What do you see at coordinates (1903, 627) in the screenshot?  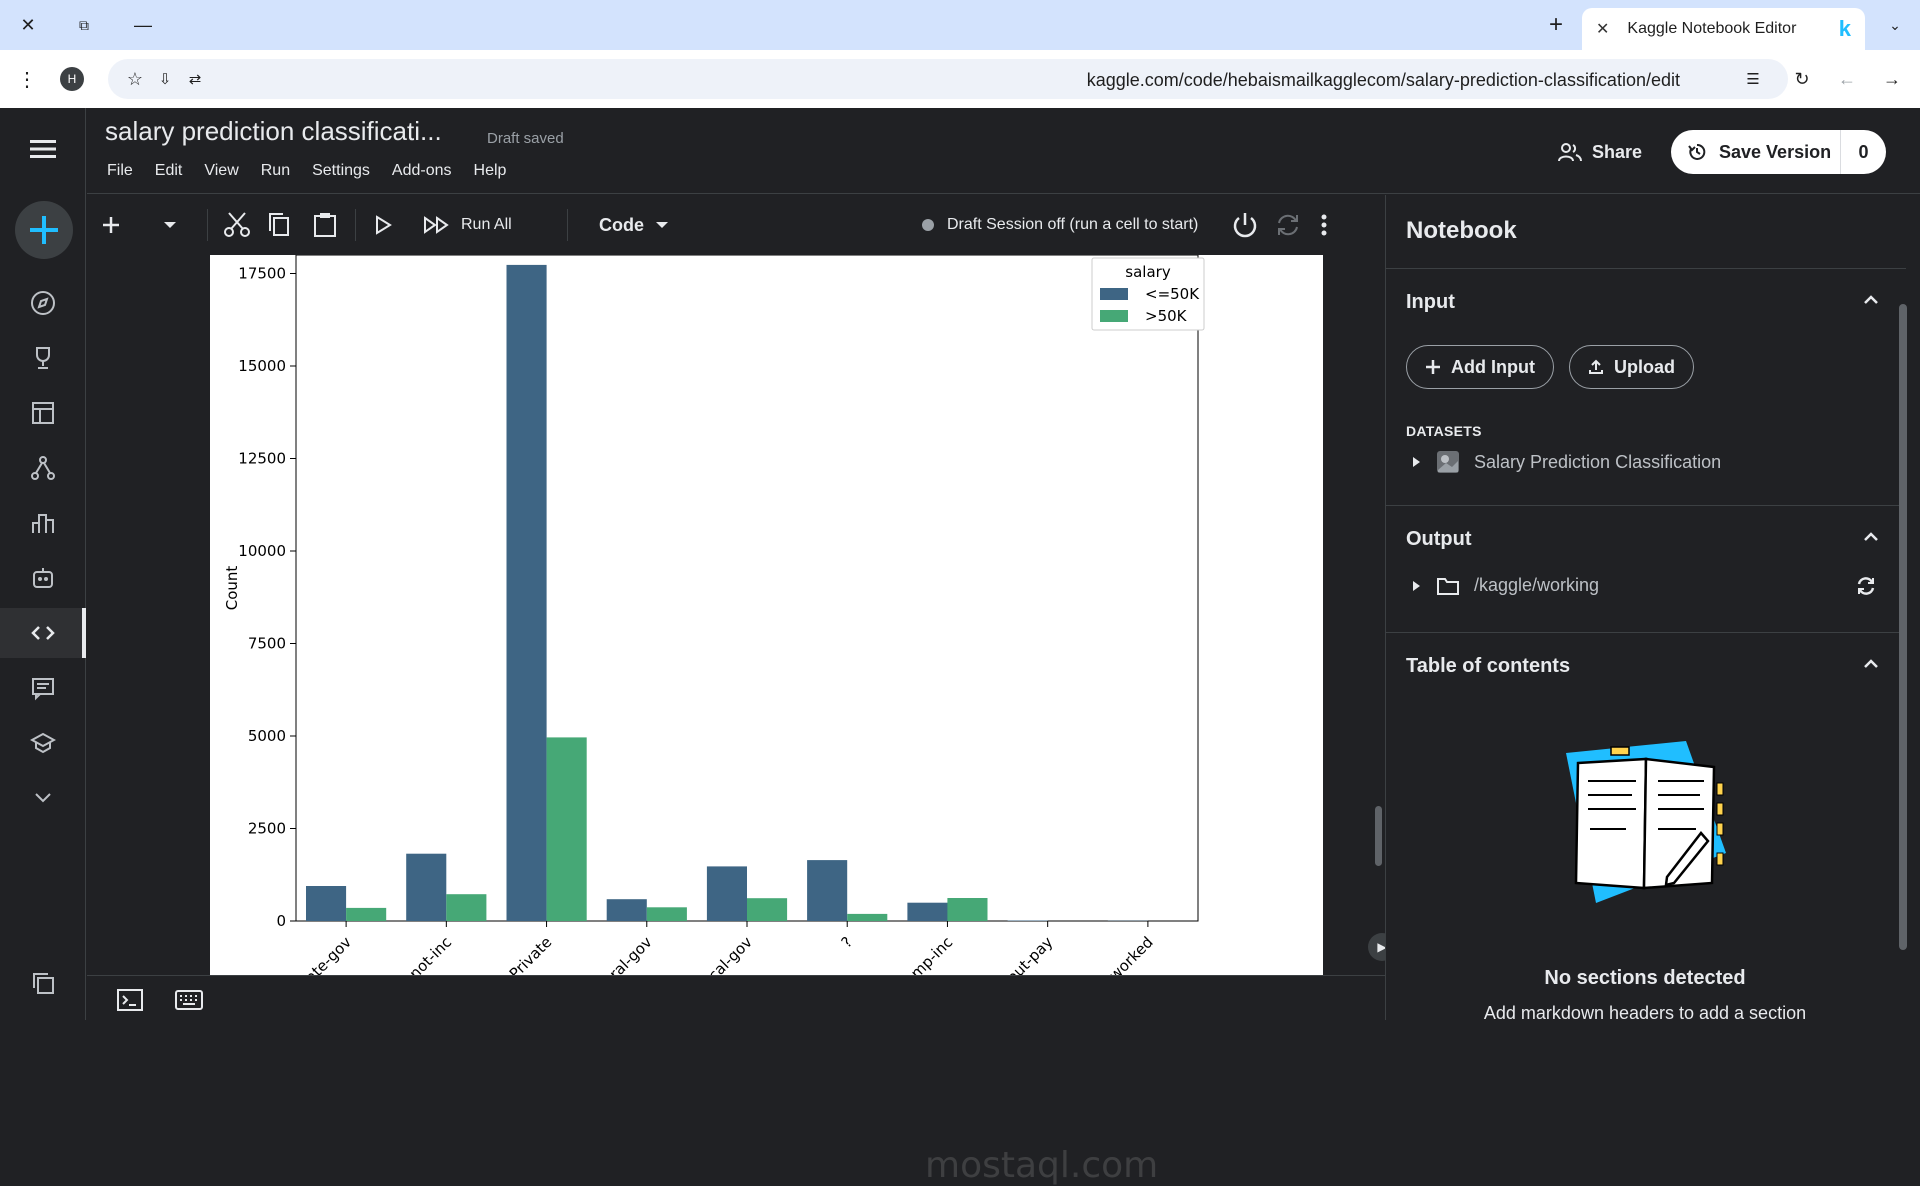 I see `panel-scrollbar` at bounding box center [1903, 627].